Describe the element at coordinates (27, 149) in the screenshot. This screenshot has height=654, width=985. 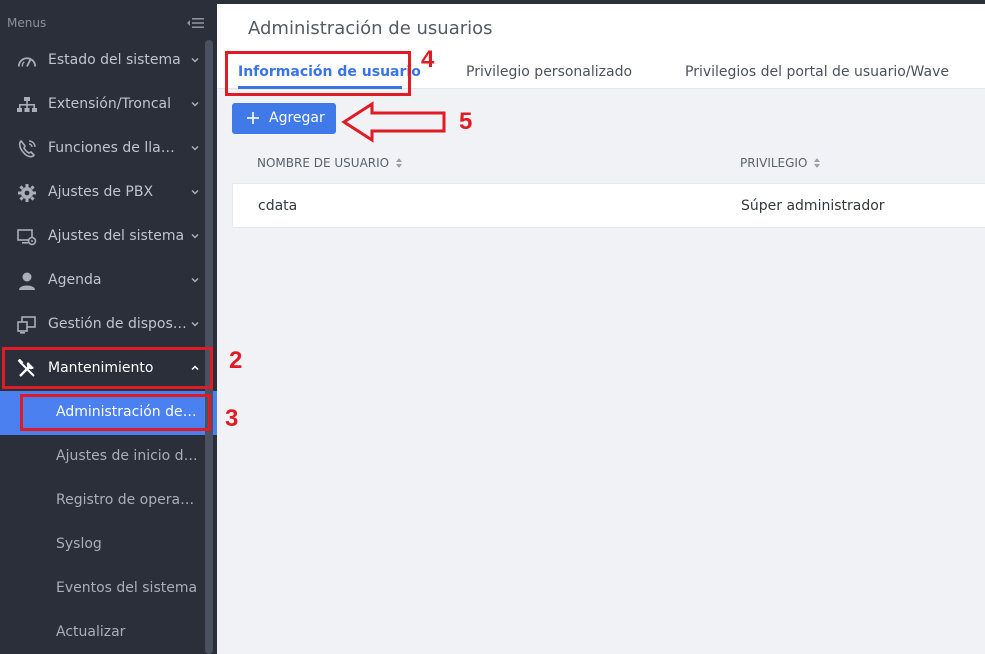
I see `phone-icon` at that location.